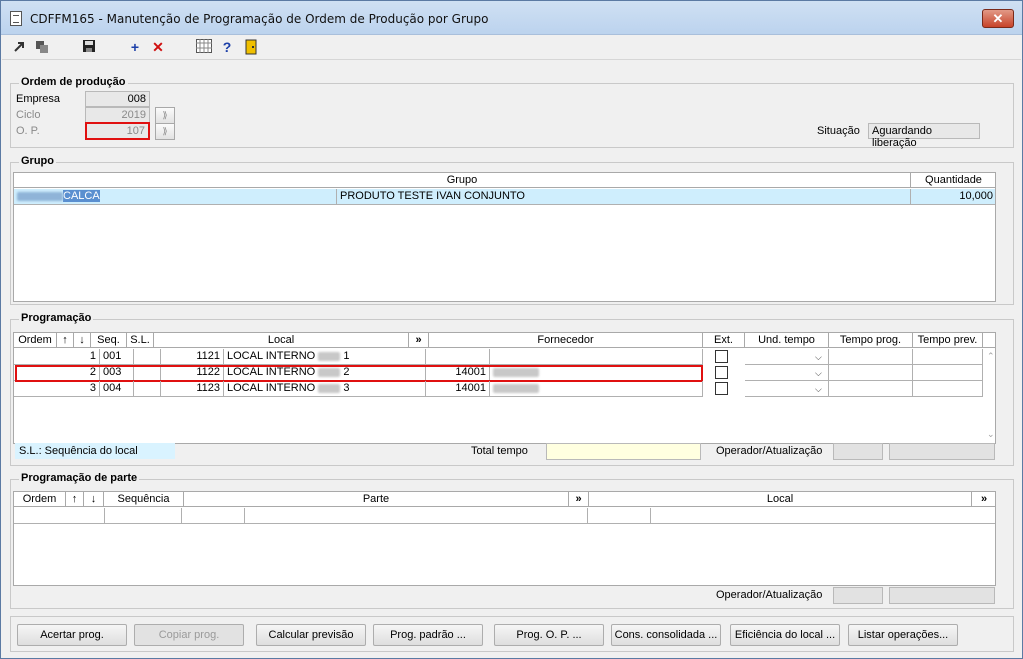 The height and width of the screenshot is (659, 1023). What do you see at coordinates (89, 47) in the screenshot?
I see `save-icon` at bounding box center [89, 47].